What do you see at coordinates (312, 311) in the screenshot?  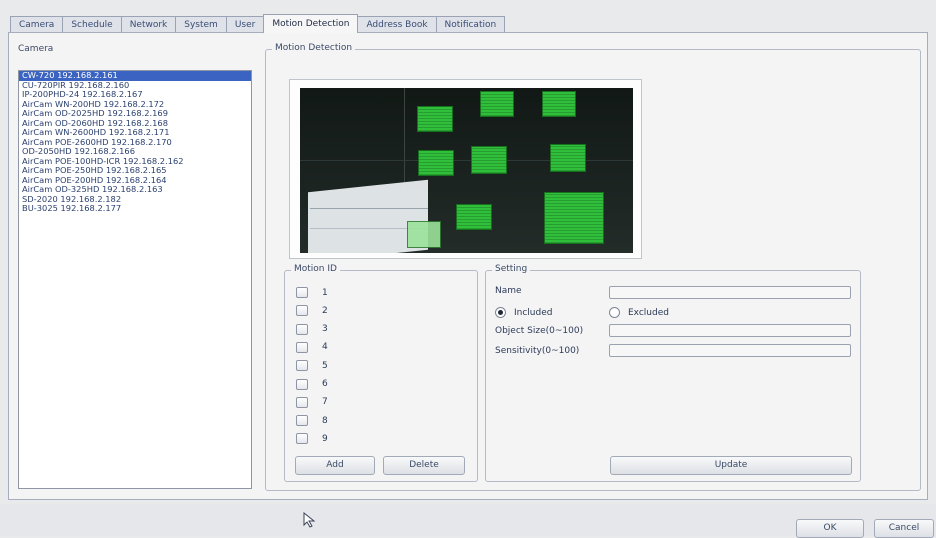 I see `motion-id-row: 2` at bounding box center [312, 311].